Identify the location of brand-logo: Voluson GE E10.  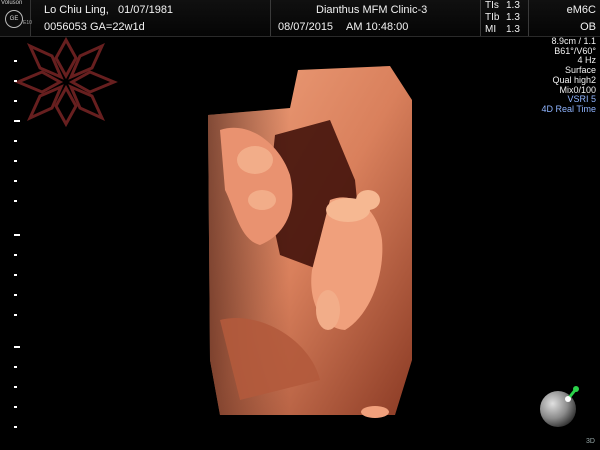
(16, 18).